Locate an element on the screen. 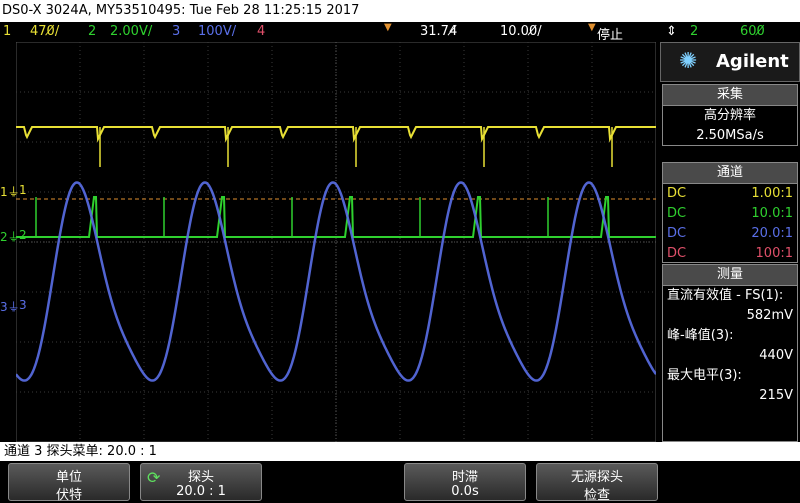  probe-ratio: 1.00:1 is located at coordinates (772, 193).